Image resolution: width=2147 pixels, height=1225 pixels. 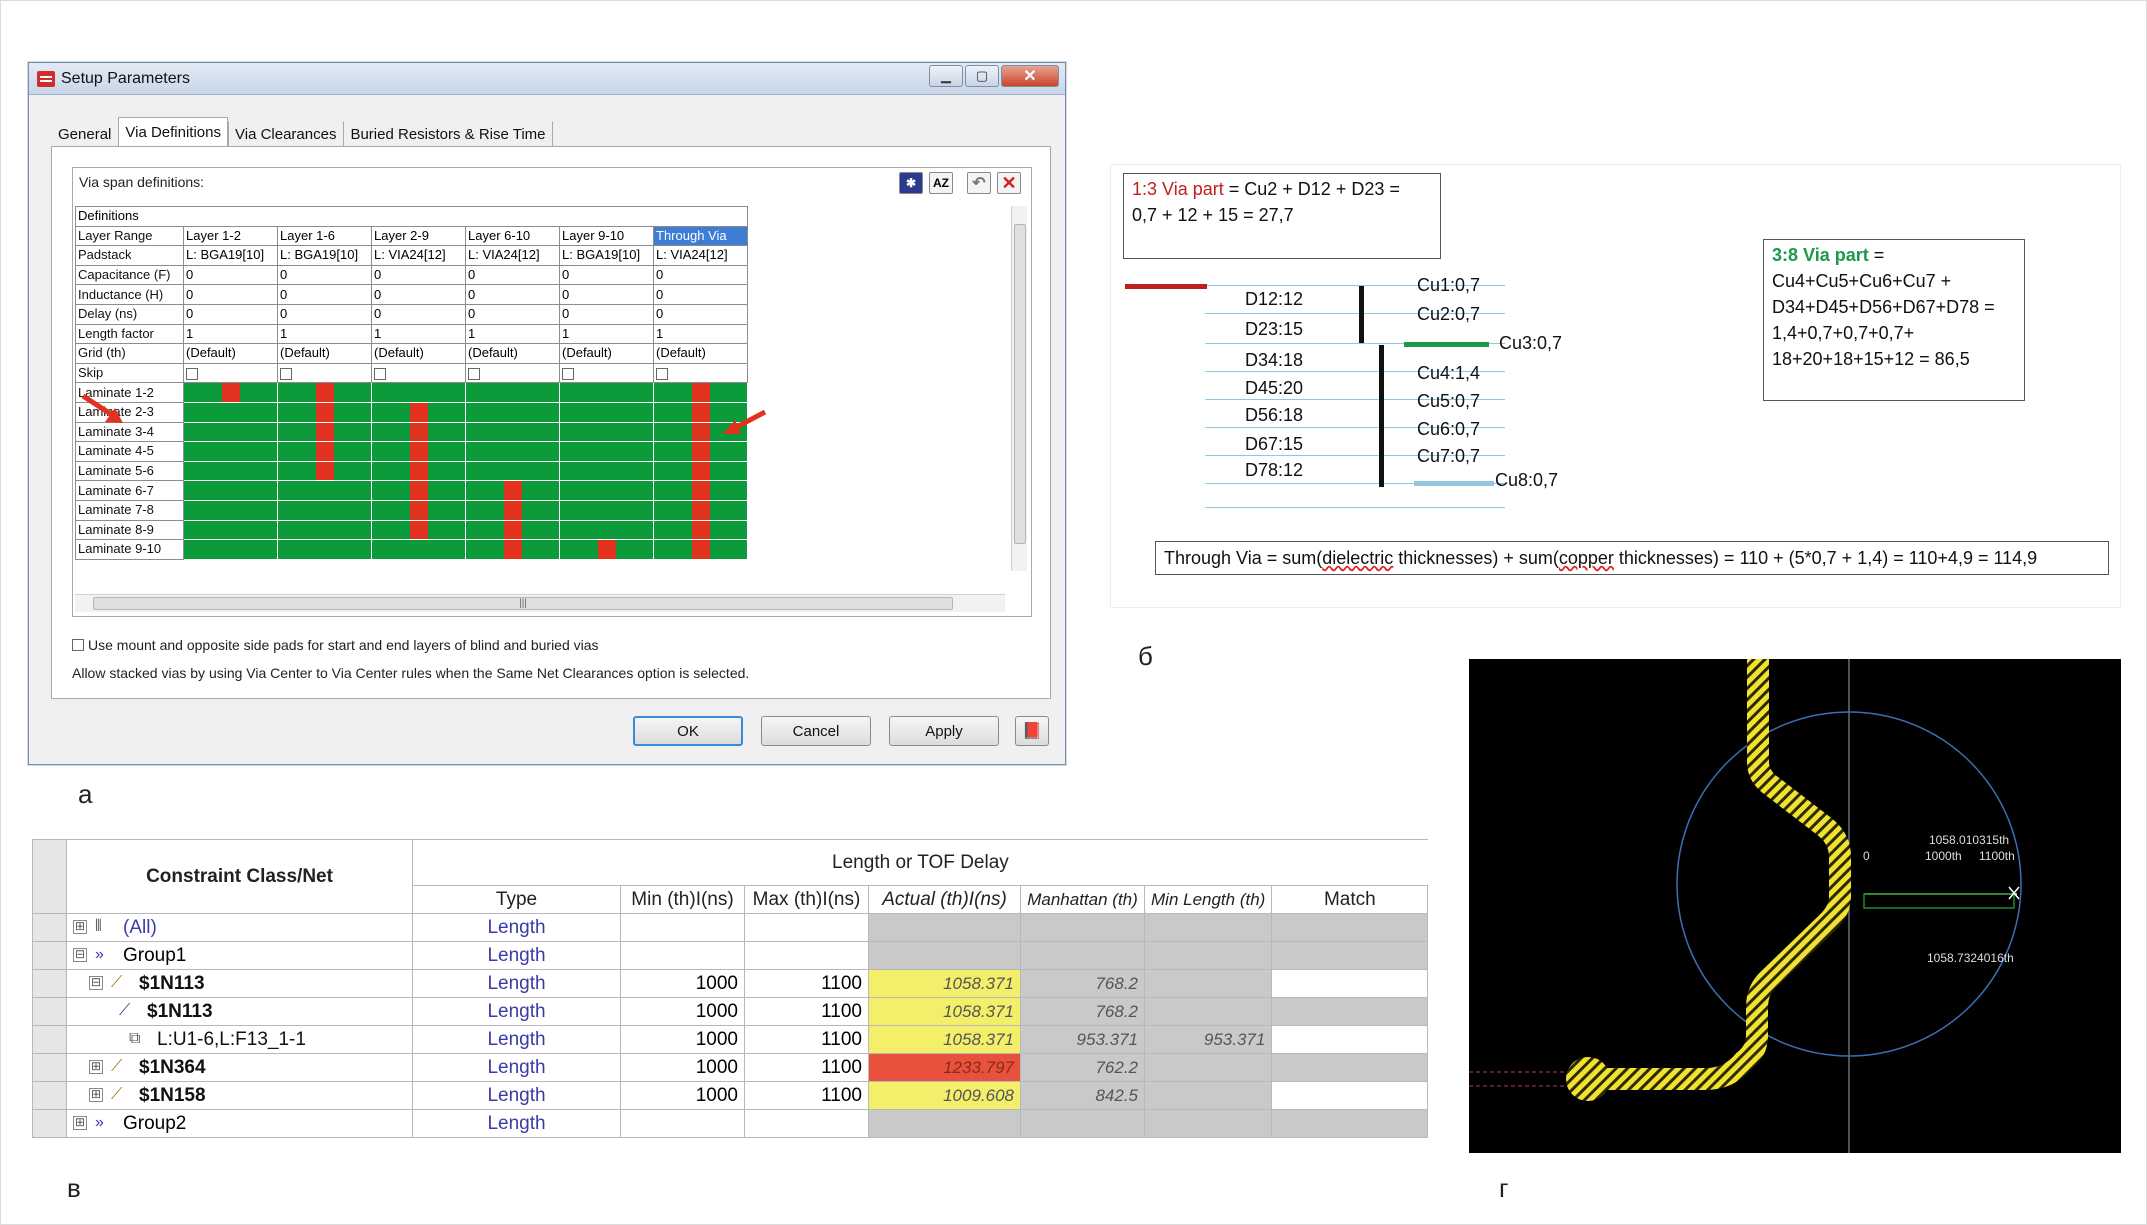 I want to click on table-row: ⊞ » Group2 Length, so click(x=730, y=1123).